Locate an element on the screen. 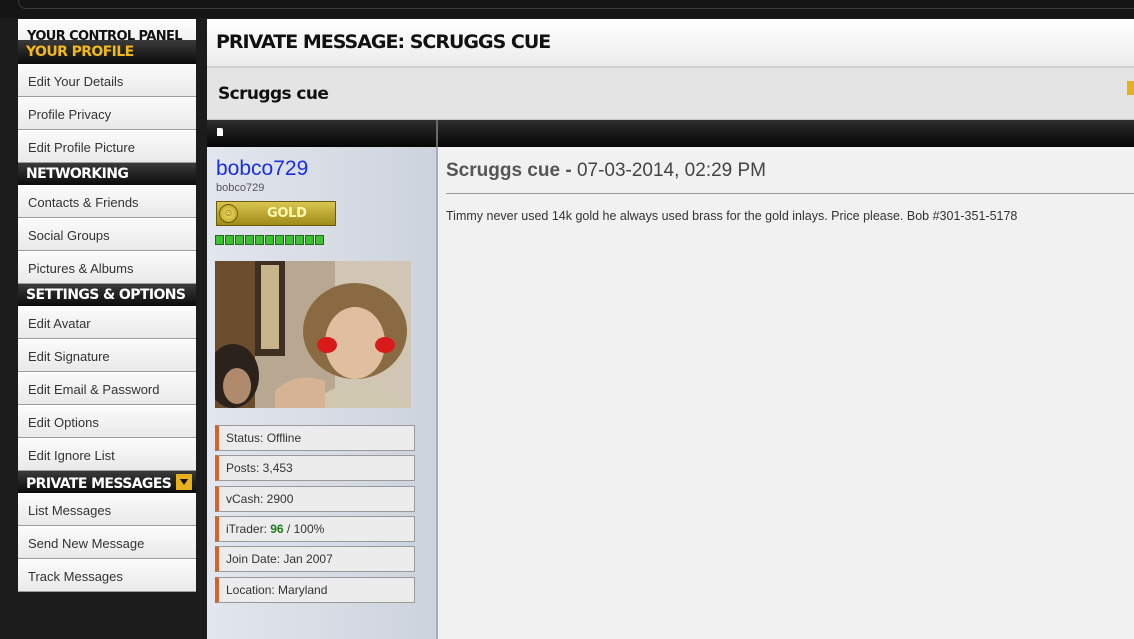 The height and width of the screenshot is (639, 1134). sidebar-item-send-new-message: Send New Message is located at coordinates (107, 542).